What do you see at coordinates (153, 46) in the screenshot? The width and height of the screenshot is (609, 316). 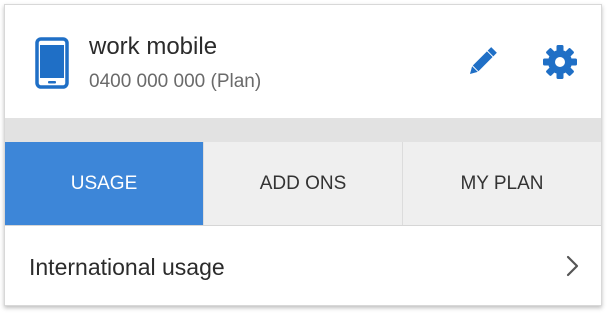 I see `service-name: work mobile` at bounding box center [153, 46].